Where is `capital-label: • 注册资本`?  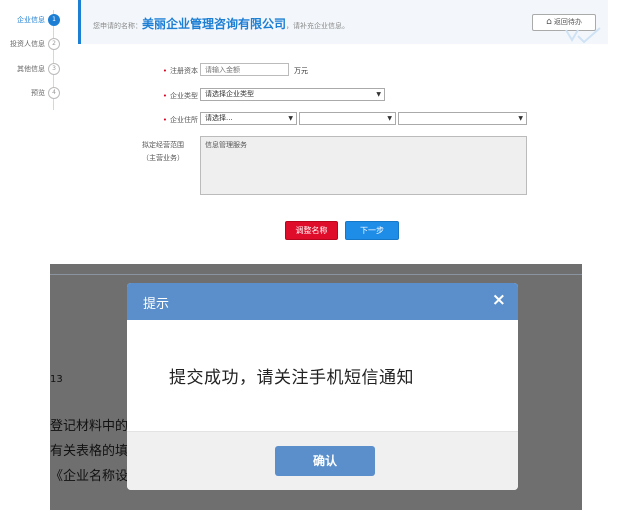
capital-label: • 注册资本 is located at coordinates (173, 71).